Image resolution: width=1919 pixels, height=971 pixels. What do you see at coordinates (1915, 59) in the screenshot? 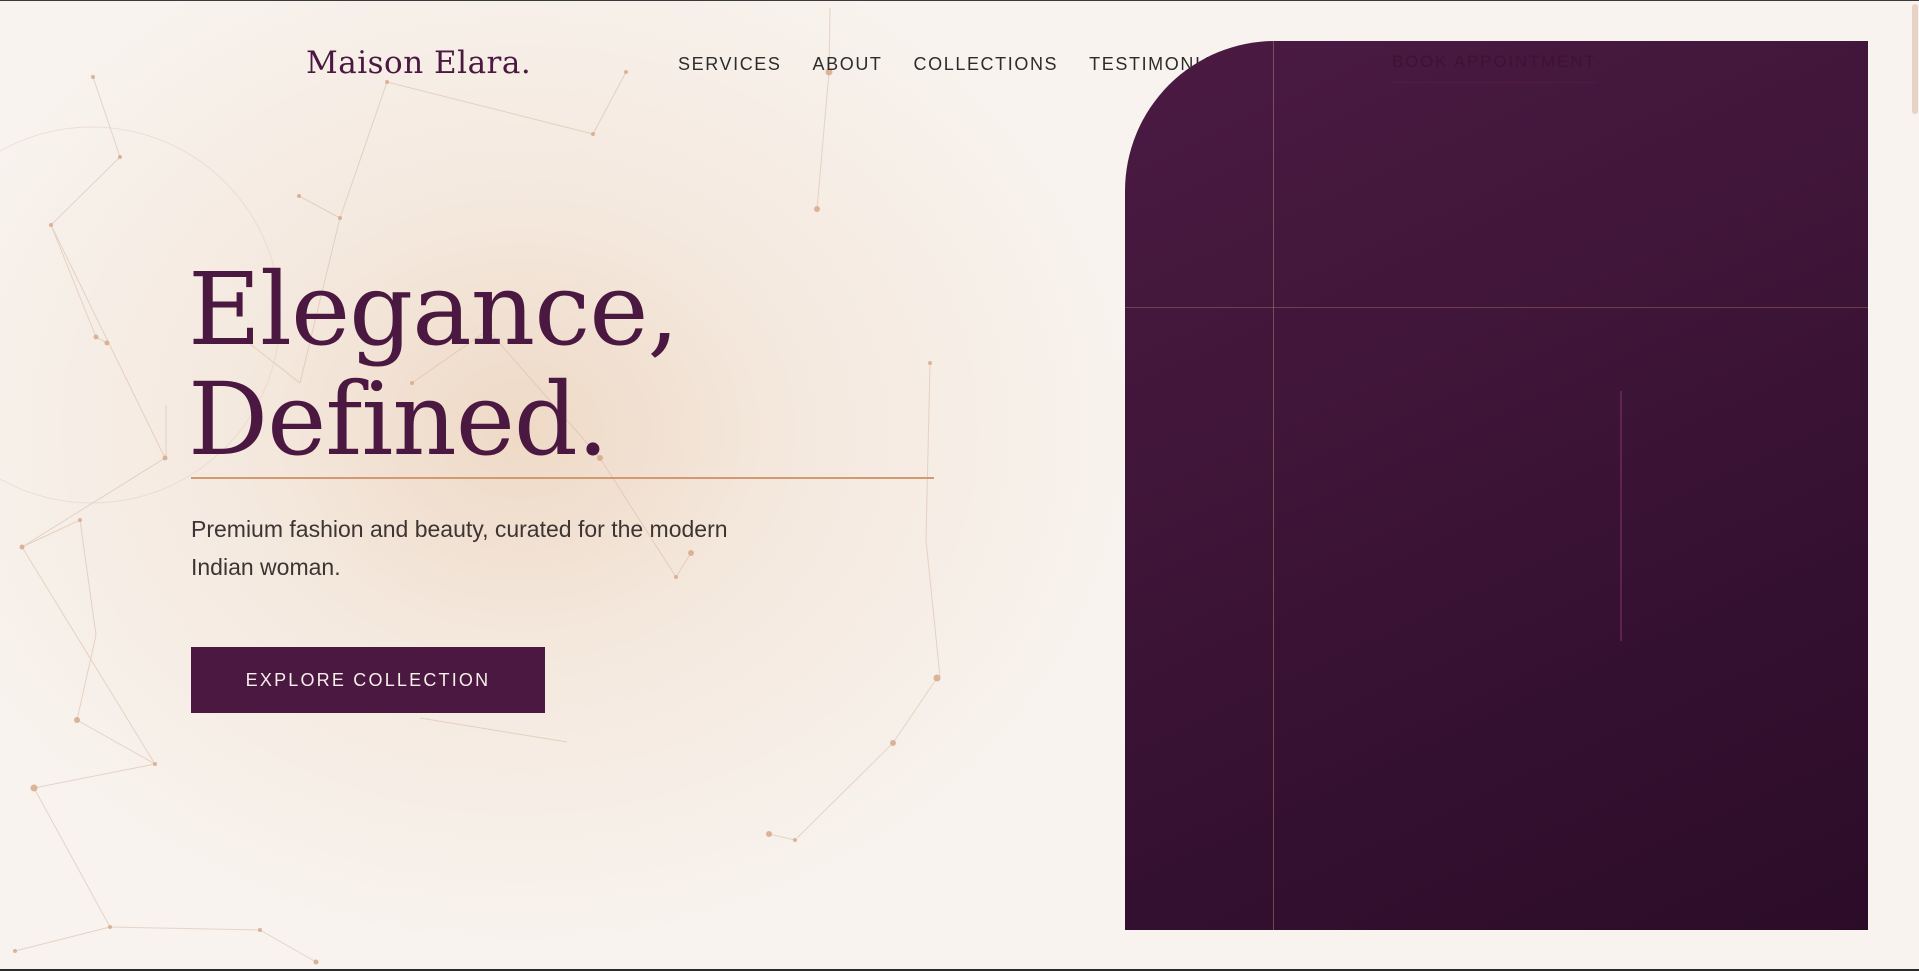
I see `scrollbar-thumb` at bounding box center [1915, 59].